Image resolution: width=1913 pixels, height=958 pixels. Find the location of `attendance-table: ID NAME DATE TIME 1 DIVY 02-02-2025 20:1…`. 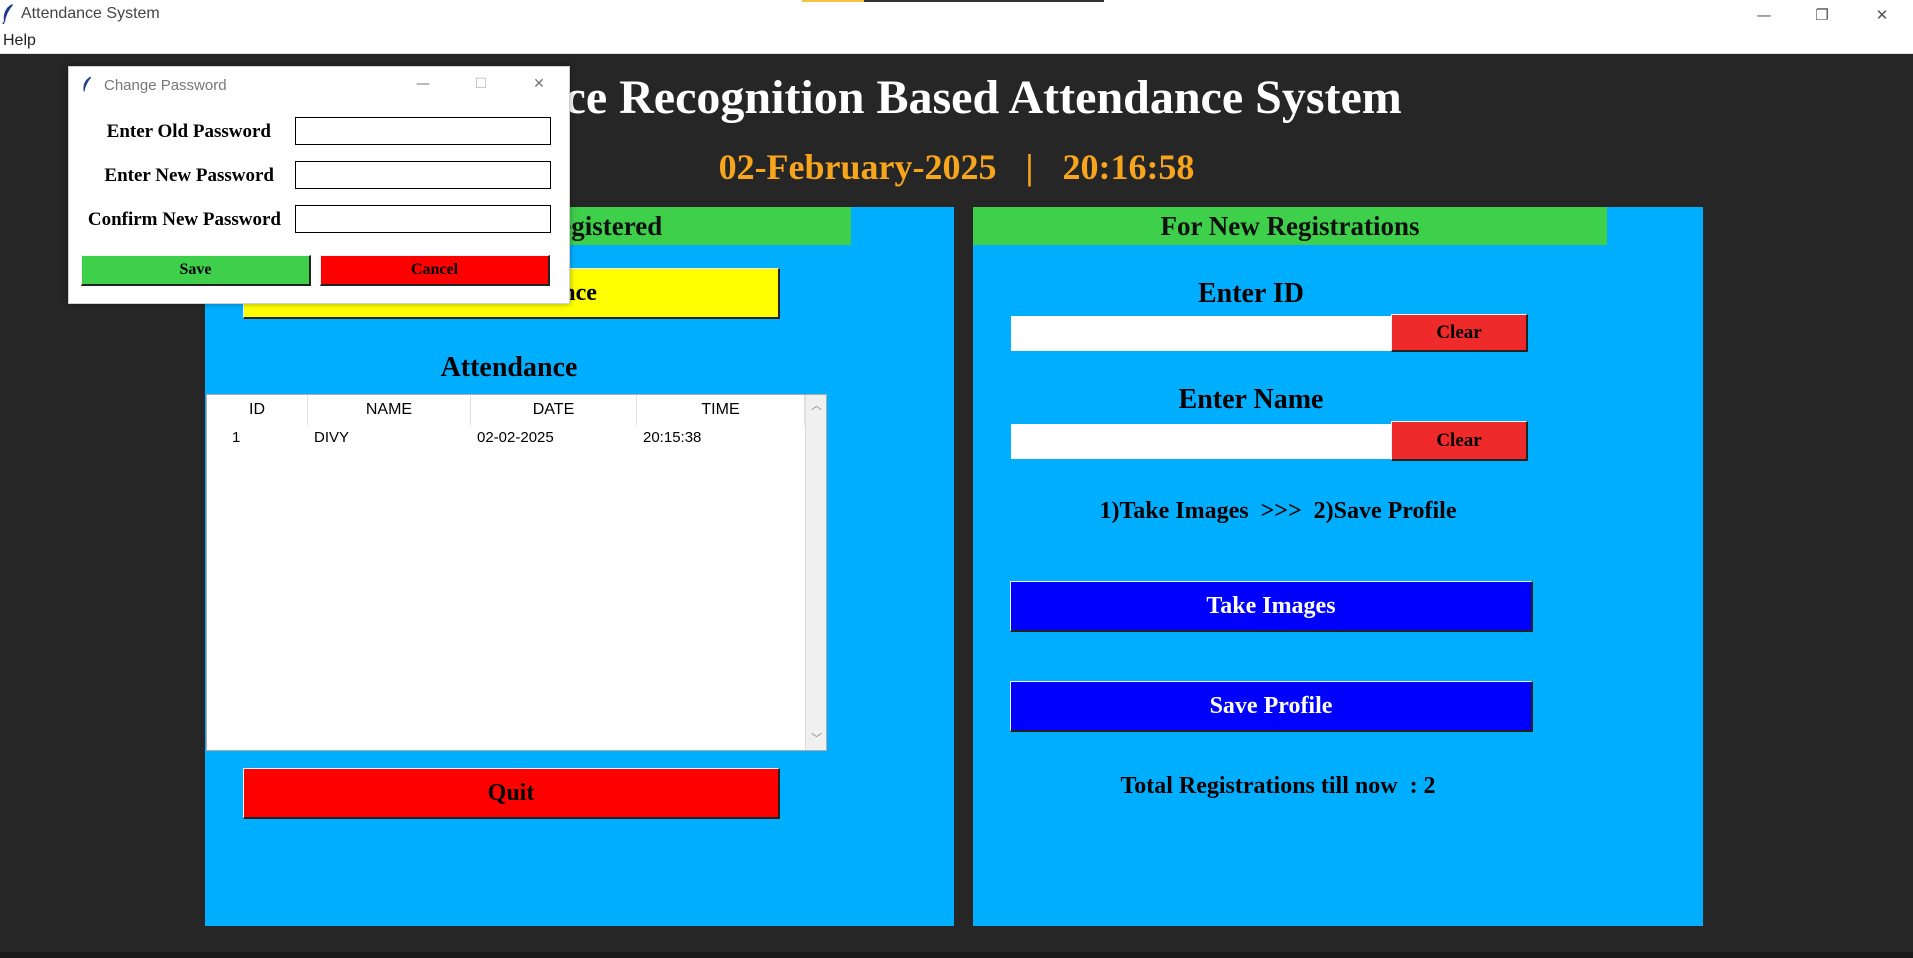

attendance-table: ID NAME DATE TIME 1 DIVY 02-02-2025 20:1… is located at coordinates (516, 572).